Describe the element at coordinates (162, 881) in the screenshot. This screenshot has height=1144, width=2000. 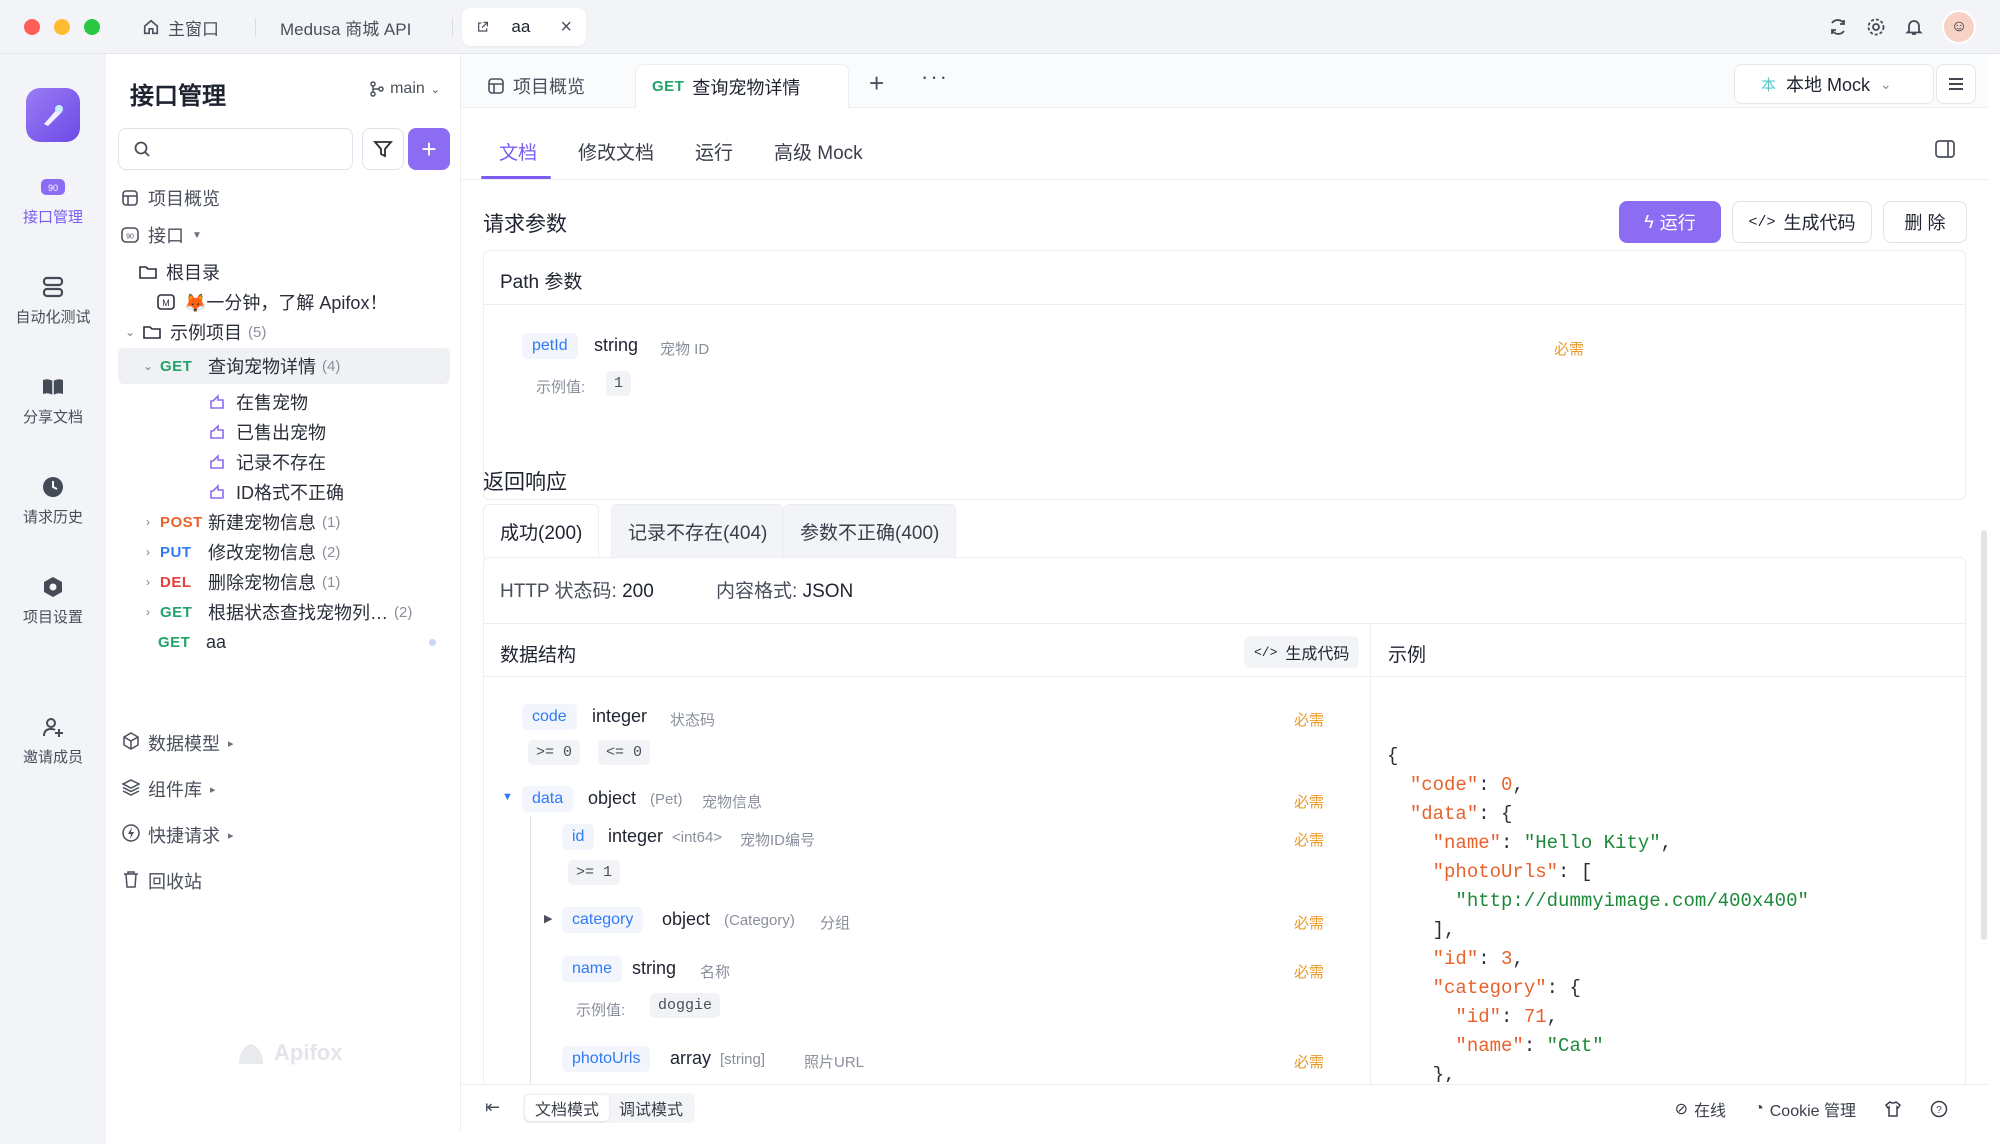
I see `sidebar-link-trash: 回收站` at that location.